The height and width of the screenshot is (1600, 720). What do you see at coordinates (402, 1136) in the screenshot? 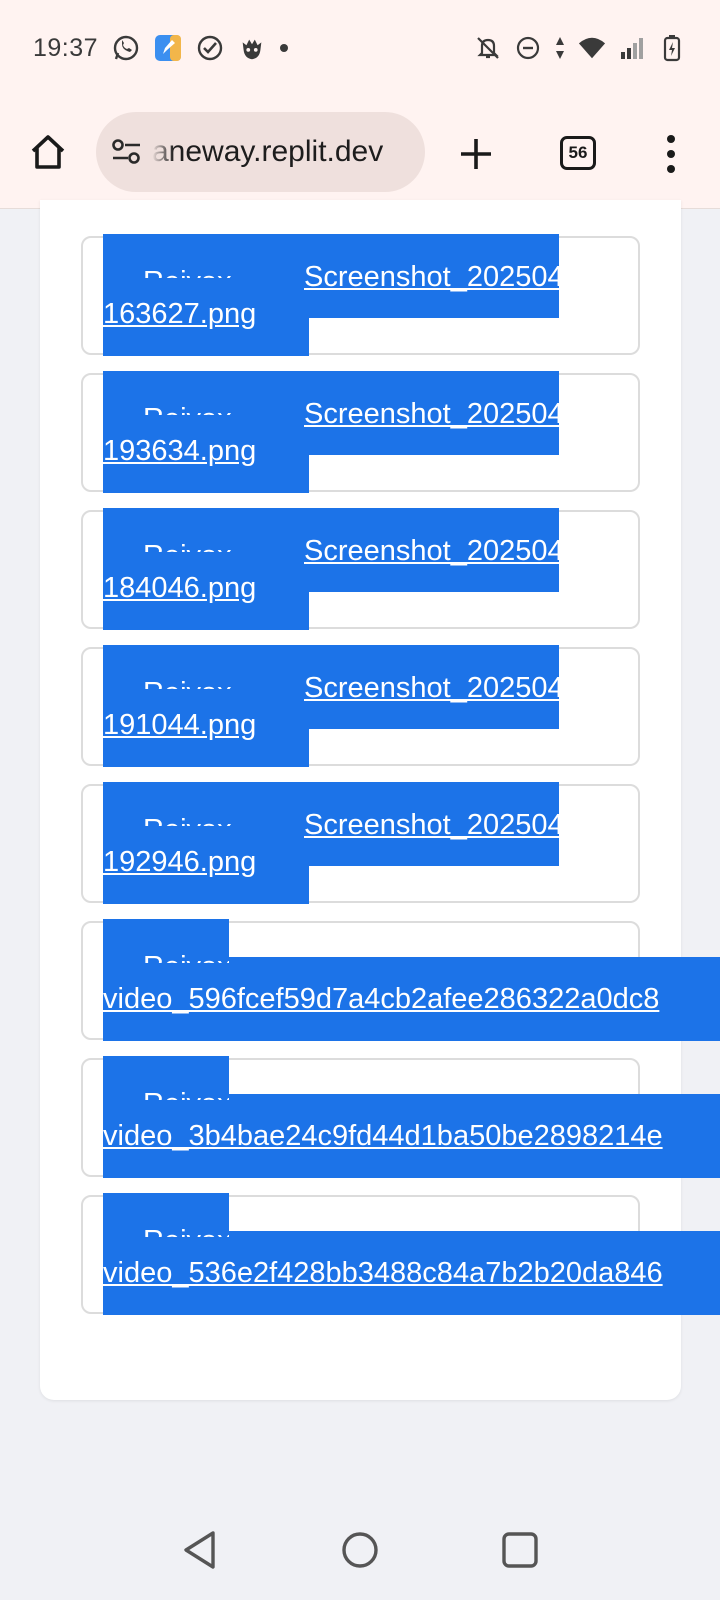
I see `file-link-line2: video_3b4bae24c9fd44d1ba50be2898214e` at bounding box center [402, 1136].